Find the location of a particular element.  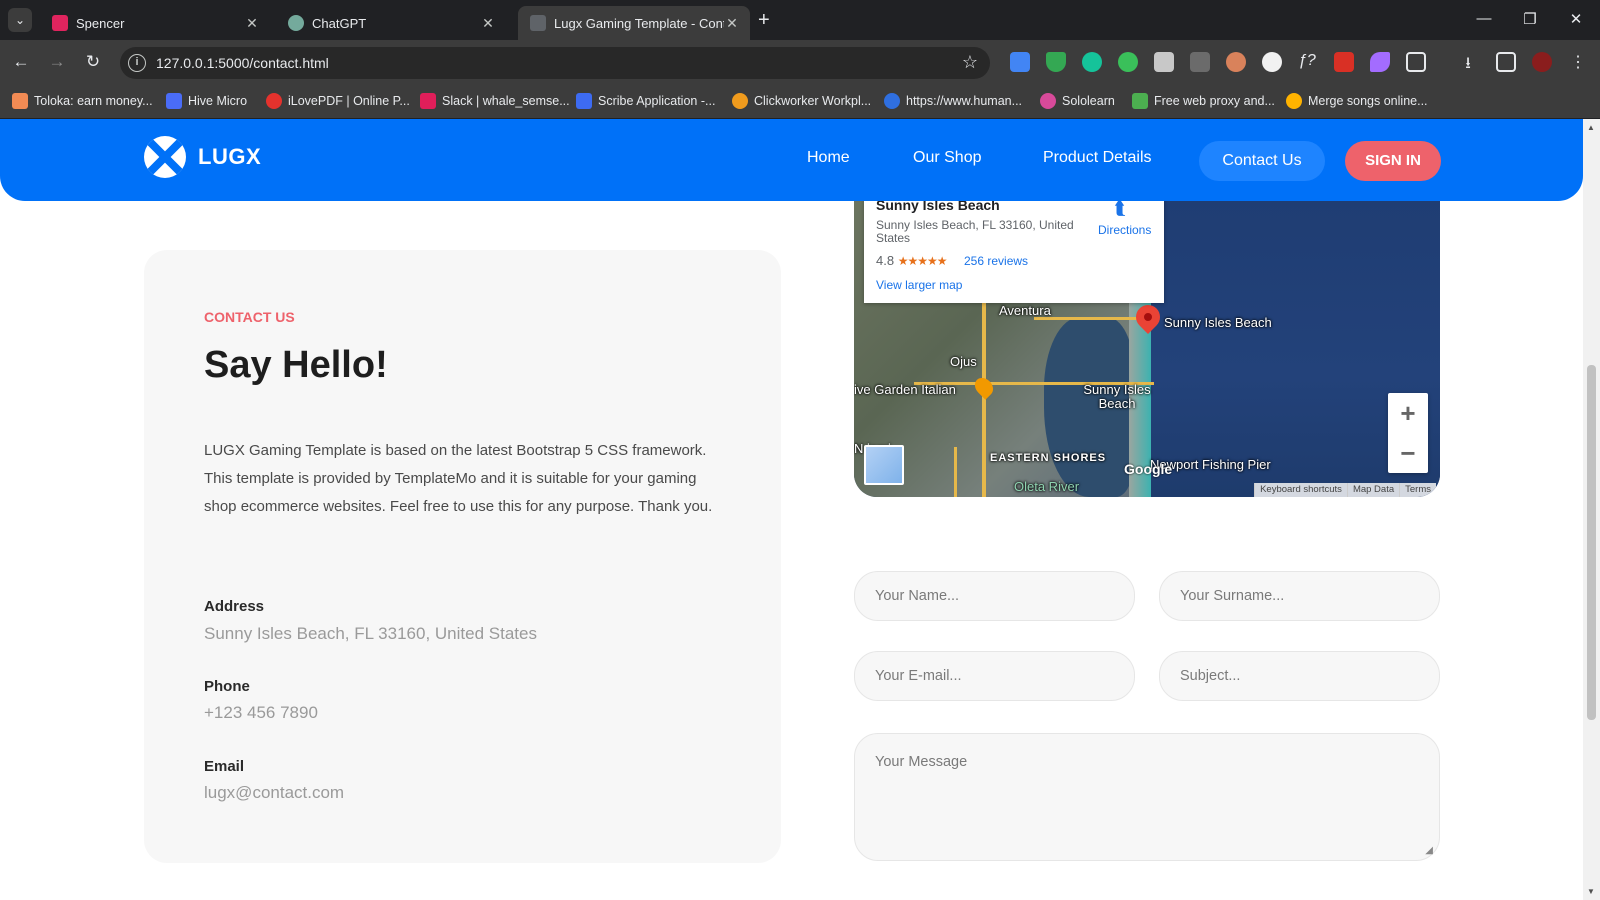

side-panel-icon is located at coordinates (1506, 62).